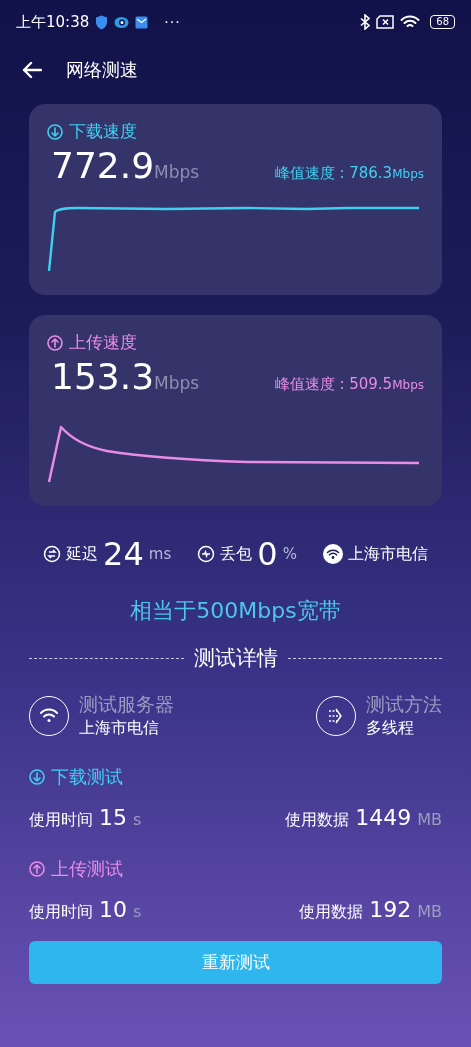  I want to click on info-label: 测试方法, so click(404, 704).